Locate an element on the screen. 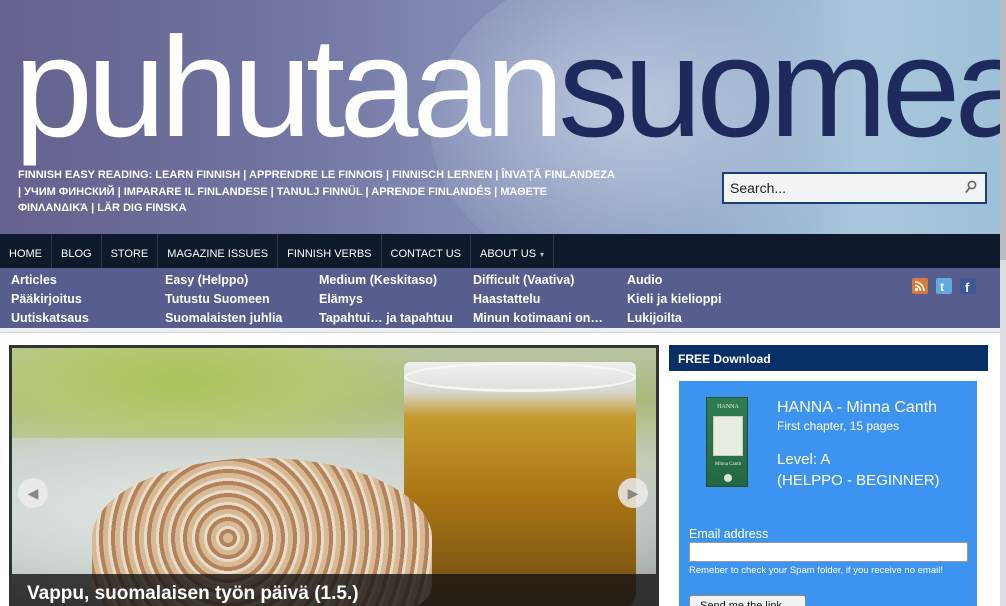 The height and width of the screenshot is (606, 1006). nav-about-us-label: ABOUT US is located at coordinates (508, 254).